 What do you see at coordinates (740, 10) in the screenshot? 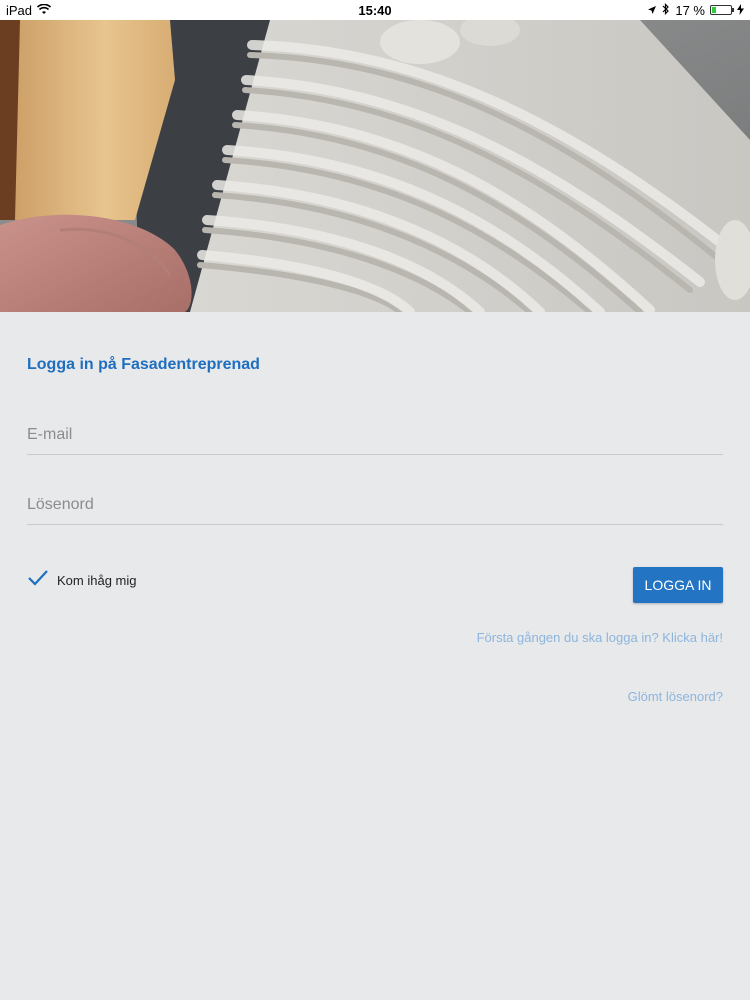
I see `charging-bolt-icon` at bounding box center [740, 10].